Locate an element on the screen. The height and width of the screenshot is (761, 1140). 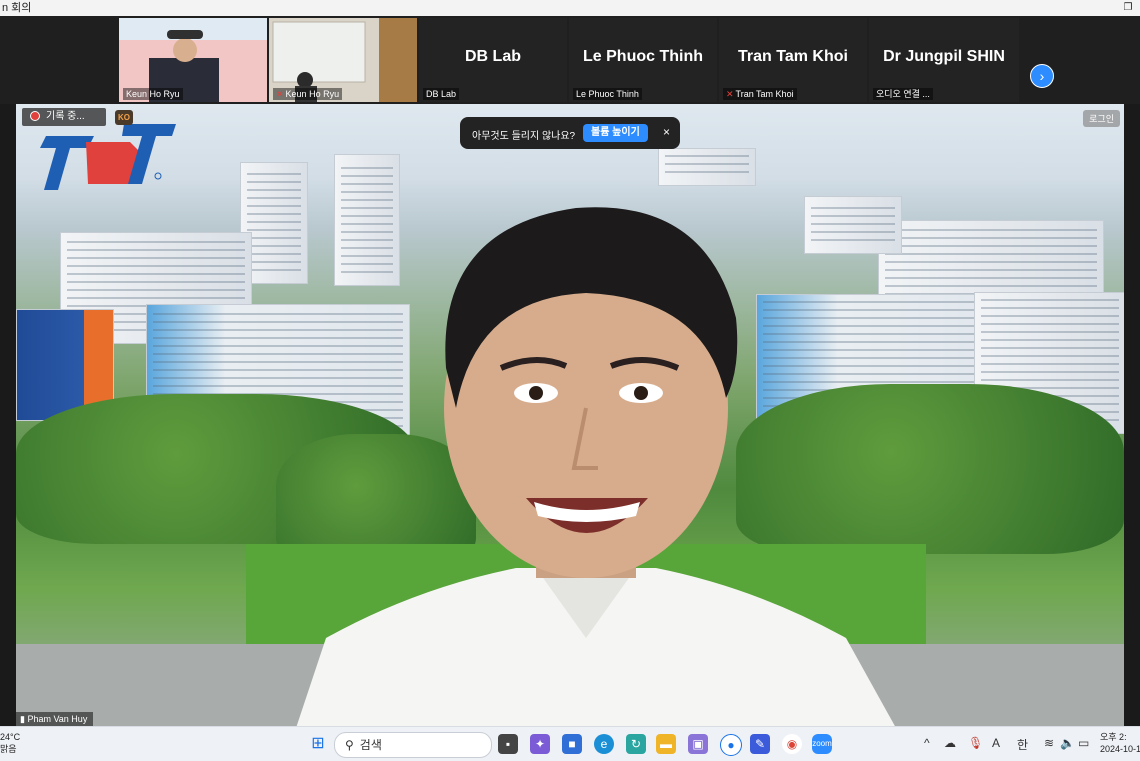
wifi-icon: ≋ is located at coordinates (1049, 743).